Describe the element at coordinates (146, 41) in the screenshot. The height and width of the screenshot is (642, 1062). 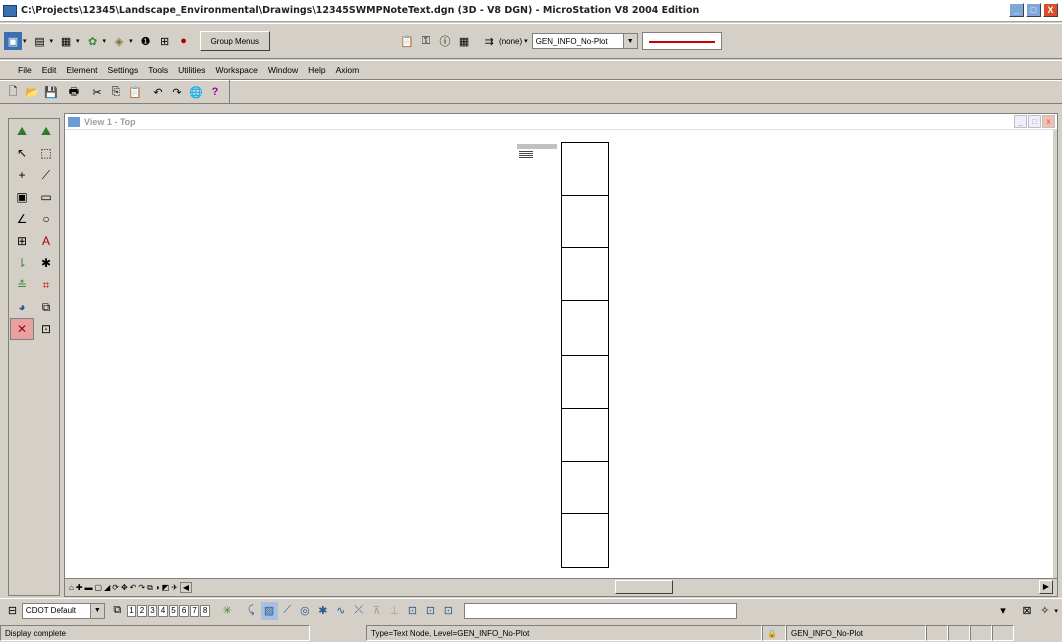
I see `info-icon: ❶` at that location.